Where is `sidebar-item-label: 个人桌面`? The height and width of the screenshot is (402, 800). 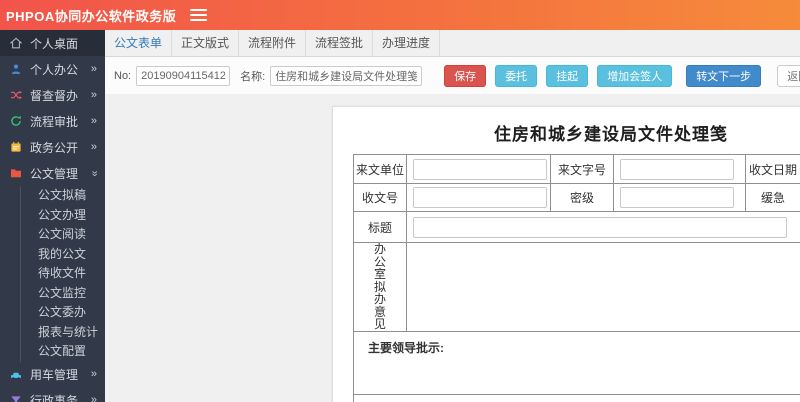
sidebar-item-label: 个人桌面 is located at coordinates (54, 43).